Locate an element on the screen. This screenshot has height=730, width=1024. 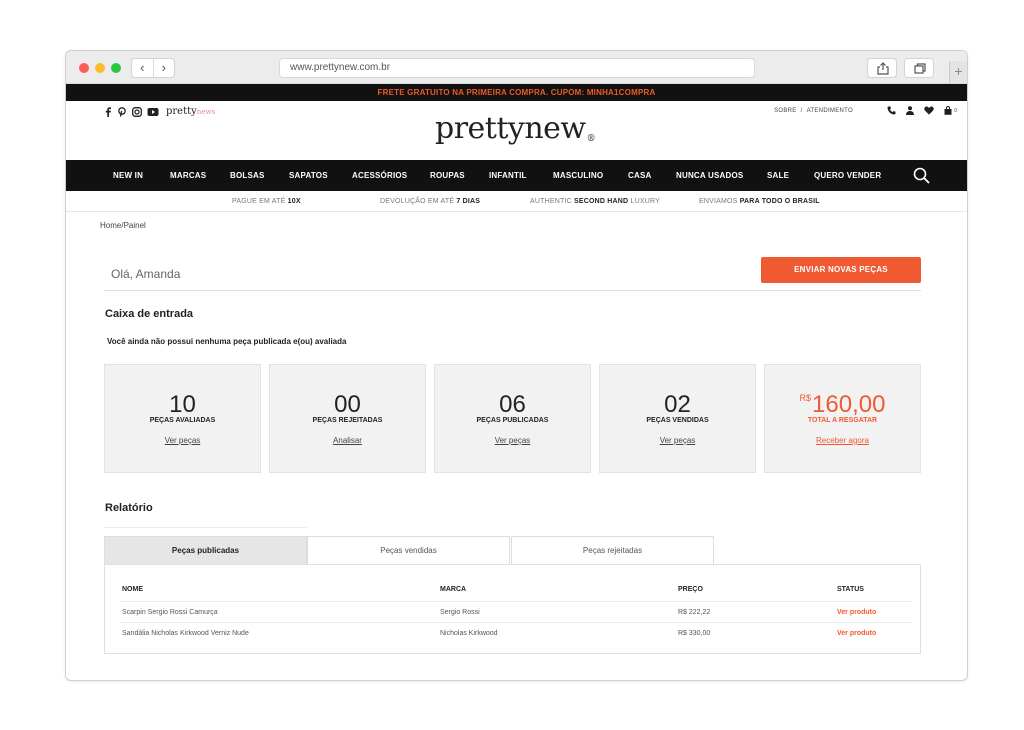
cart-count: 0 is located at coordinates (955, 110).